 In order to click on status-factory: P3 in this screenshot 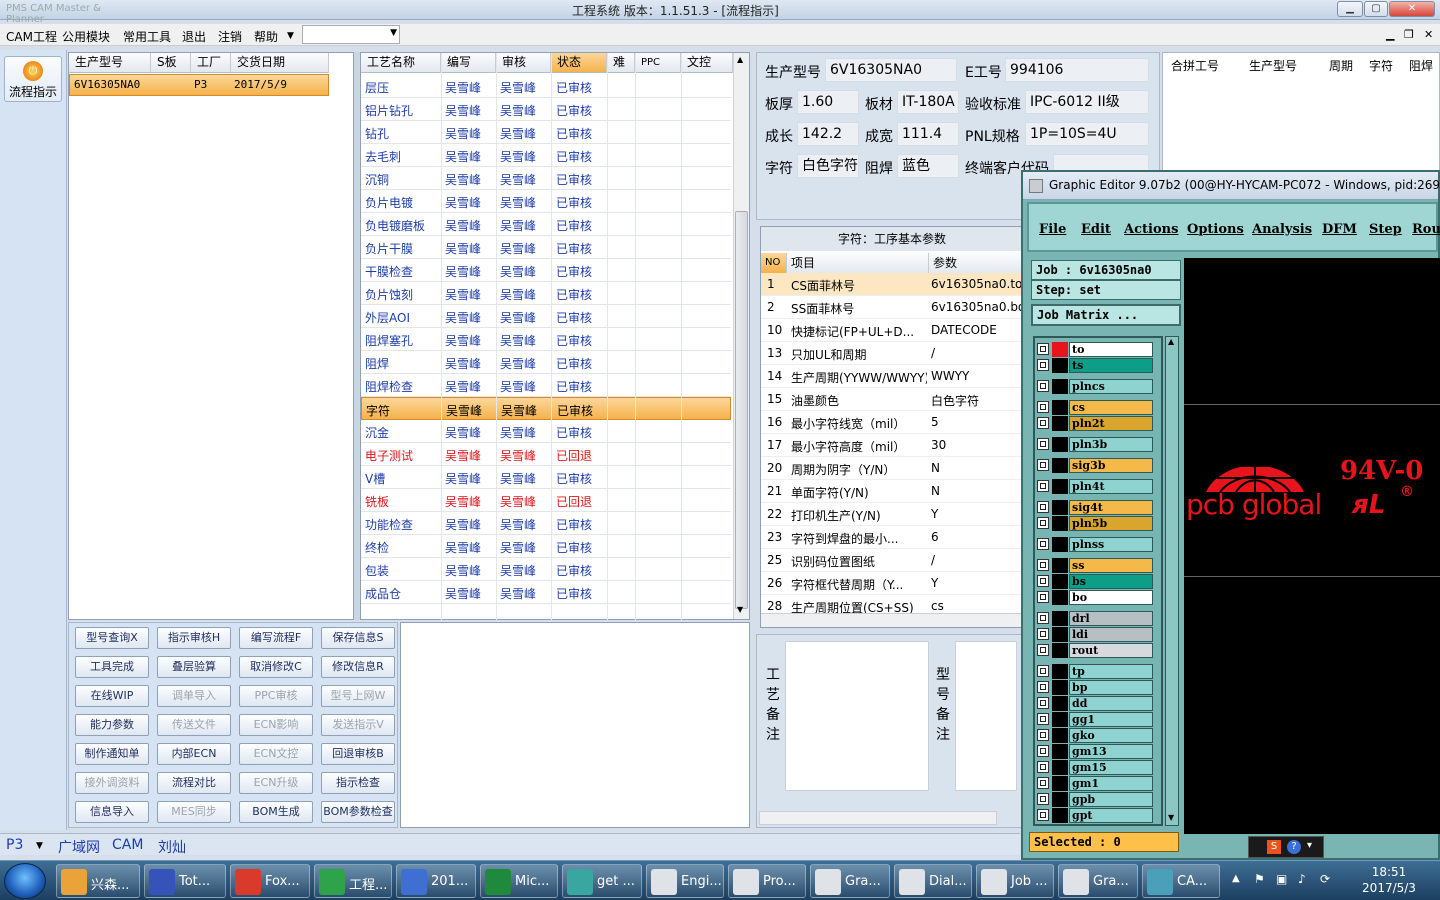, I will do `click(14, 845)`.